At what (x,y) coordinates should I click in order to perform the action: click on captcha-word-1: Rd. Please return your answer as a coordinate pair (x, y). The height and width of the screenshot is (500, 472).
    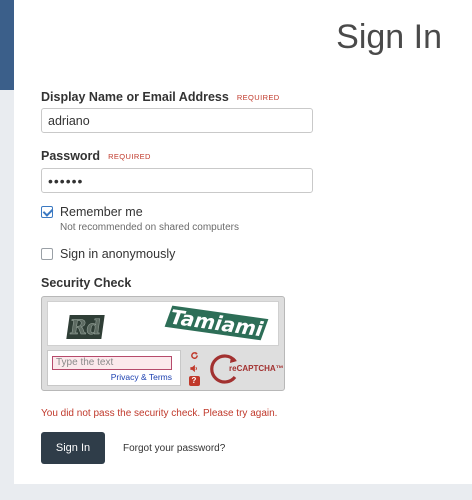
    Looking at the image, I should click on (85, 327).